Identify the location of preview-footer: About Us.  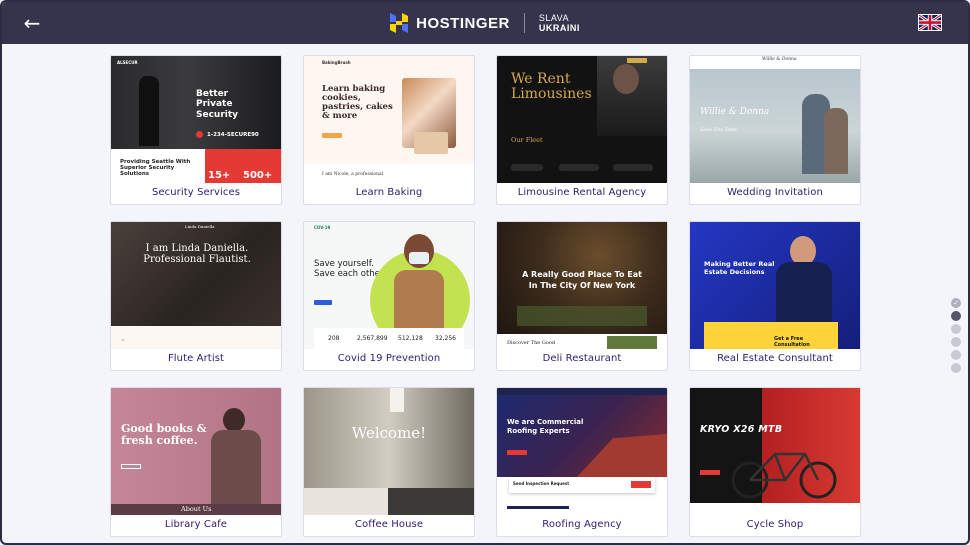
(196, 509).